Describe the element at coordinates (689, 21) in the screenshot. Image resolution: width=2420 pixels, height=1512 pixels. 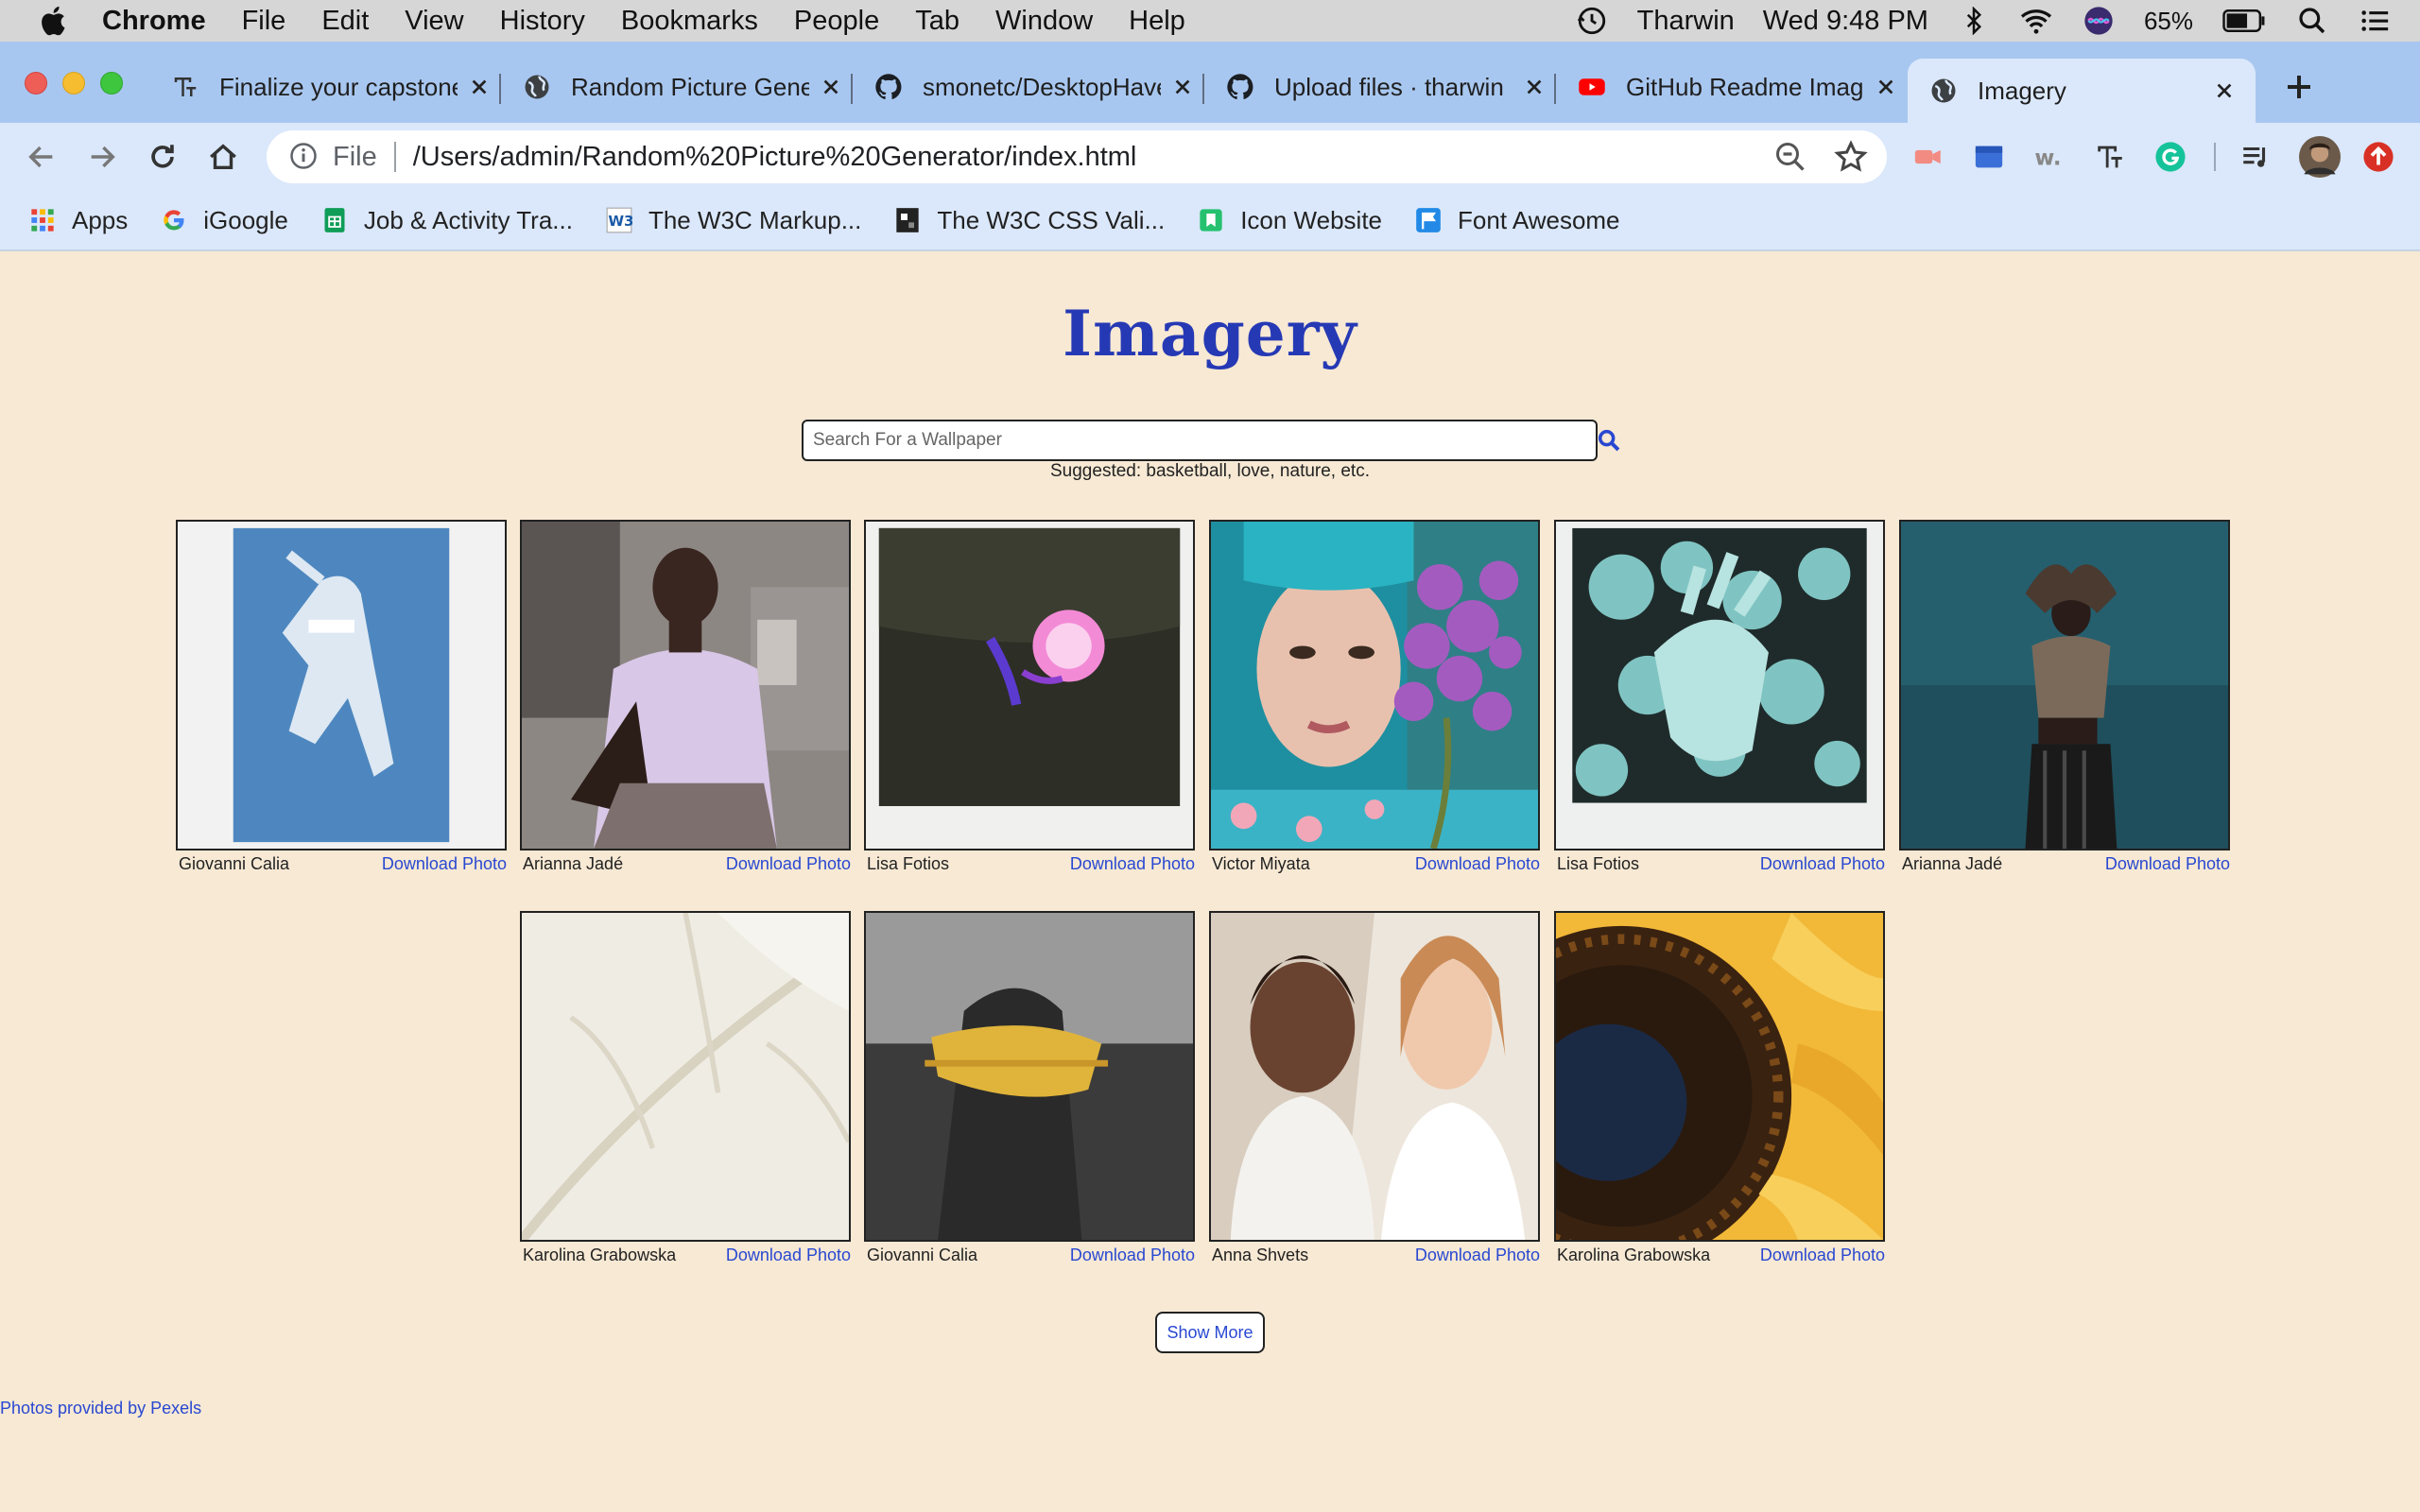
I see `menu-bookmarks: Bookmarks` at that location.